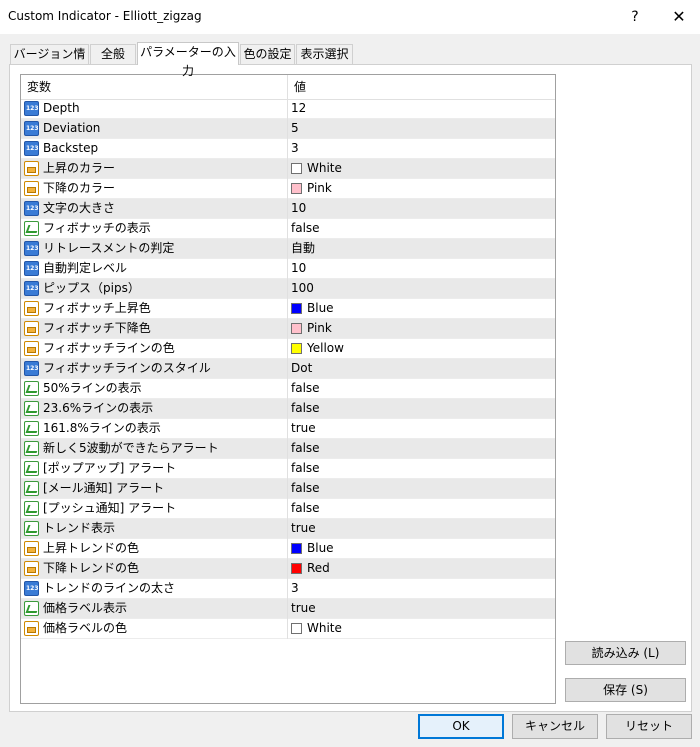 The image size is (700, 747). I want to click on table-row: 価格ラベル表示 true, so click(288, 609).